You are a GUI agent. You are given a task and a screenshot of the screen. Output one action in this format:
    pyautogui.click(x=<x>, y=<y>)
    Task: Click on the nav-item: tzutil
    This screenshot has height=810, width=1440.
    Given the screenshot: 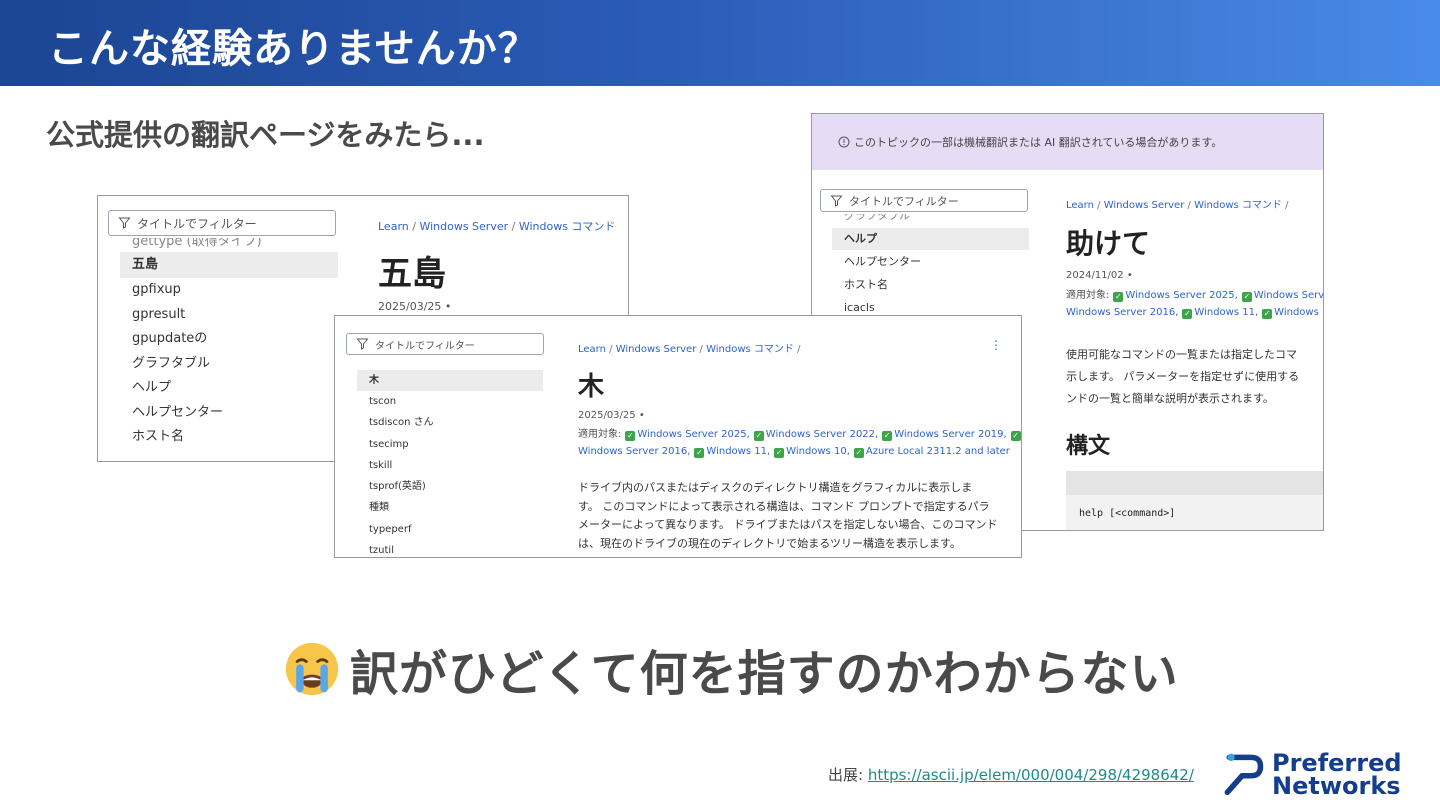 What is the action you would take?
    pyautogui.click(x=450, y=548)
    